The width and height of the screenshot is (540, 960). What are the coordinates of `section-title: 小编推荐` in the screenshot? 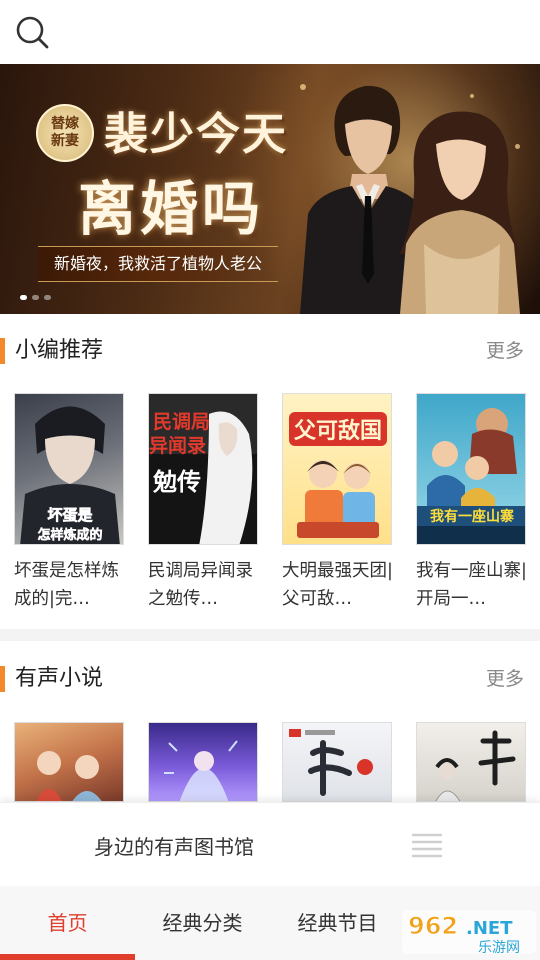 It's located at (59, 350).